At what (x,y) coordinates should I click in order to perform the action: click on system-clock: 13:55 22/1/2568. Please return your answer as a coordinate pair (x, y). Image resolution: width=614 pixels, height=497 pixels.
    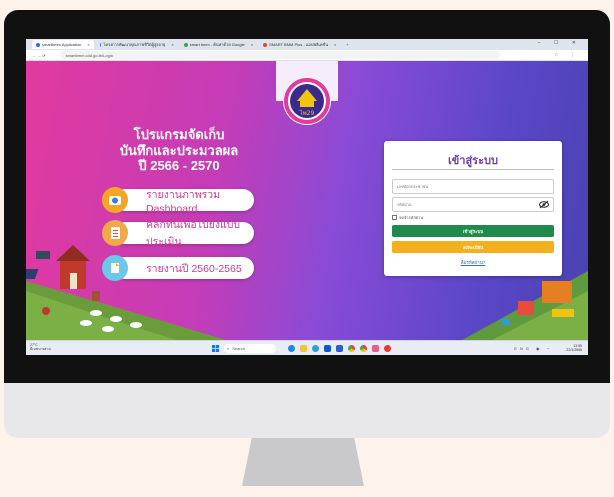
    Looking at the image, I should click on (574, 348).